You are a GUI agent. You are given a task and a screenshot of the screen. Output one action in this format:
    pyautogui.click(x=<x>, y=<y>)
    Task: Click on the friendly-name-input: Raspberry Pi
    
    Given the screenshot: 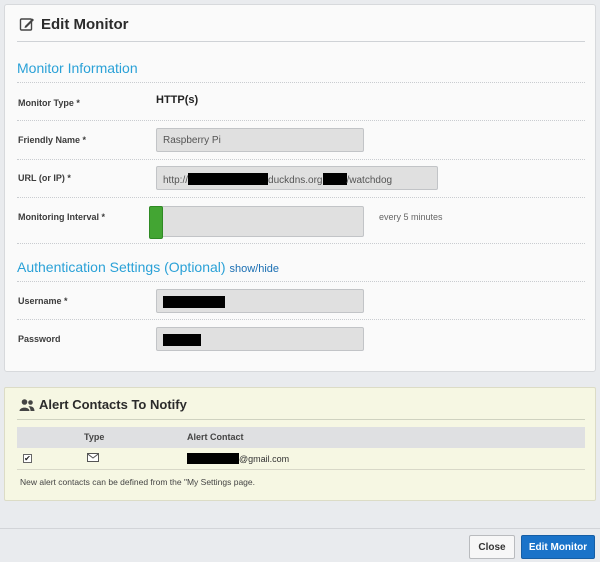 What is the action you would take?
    pyautogui.click(x=260, y=140)
    